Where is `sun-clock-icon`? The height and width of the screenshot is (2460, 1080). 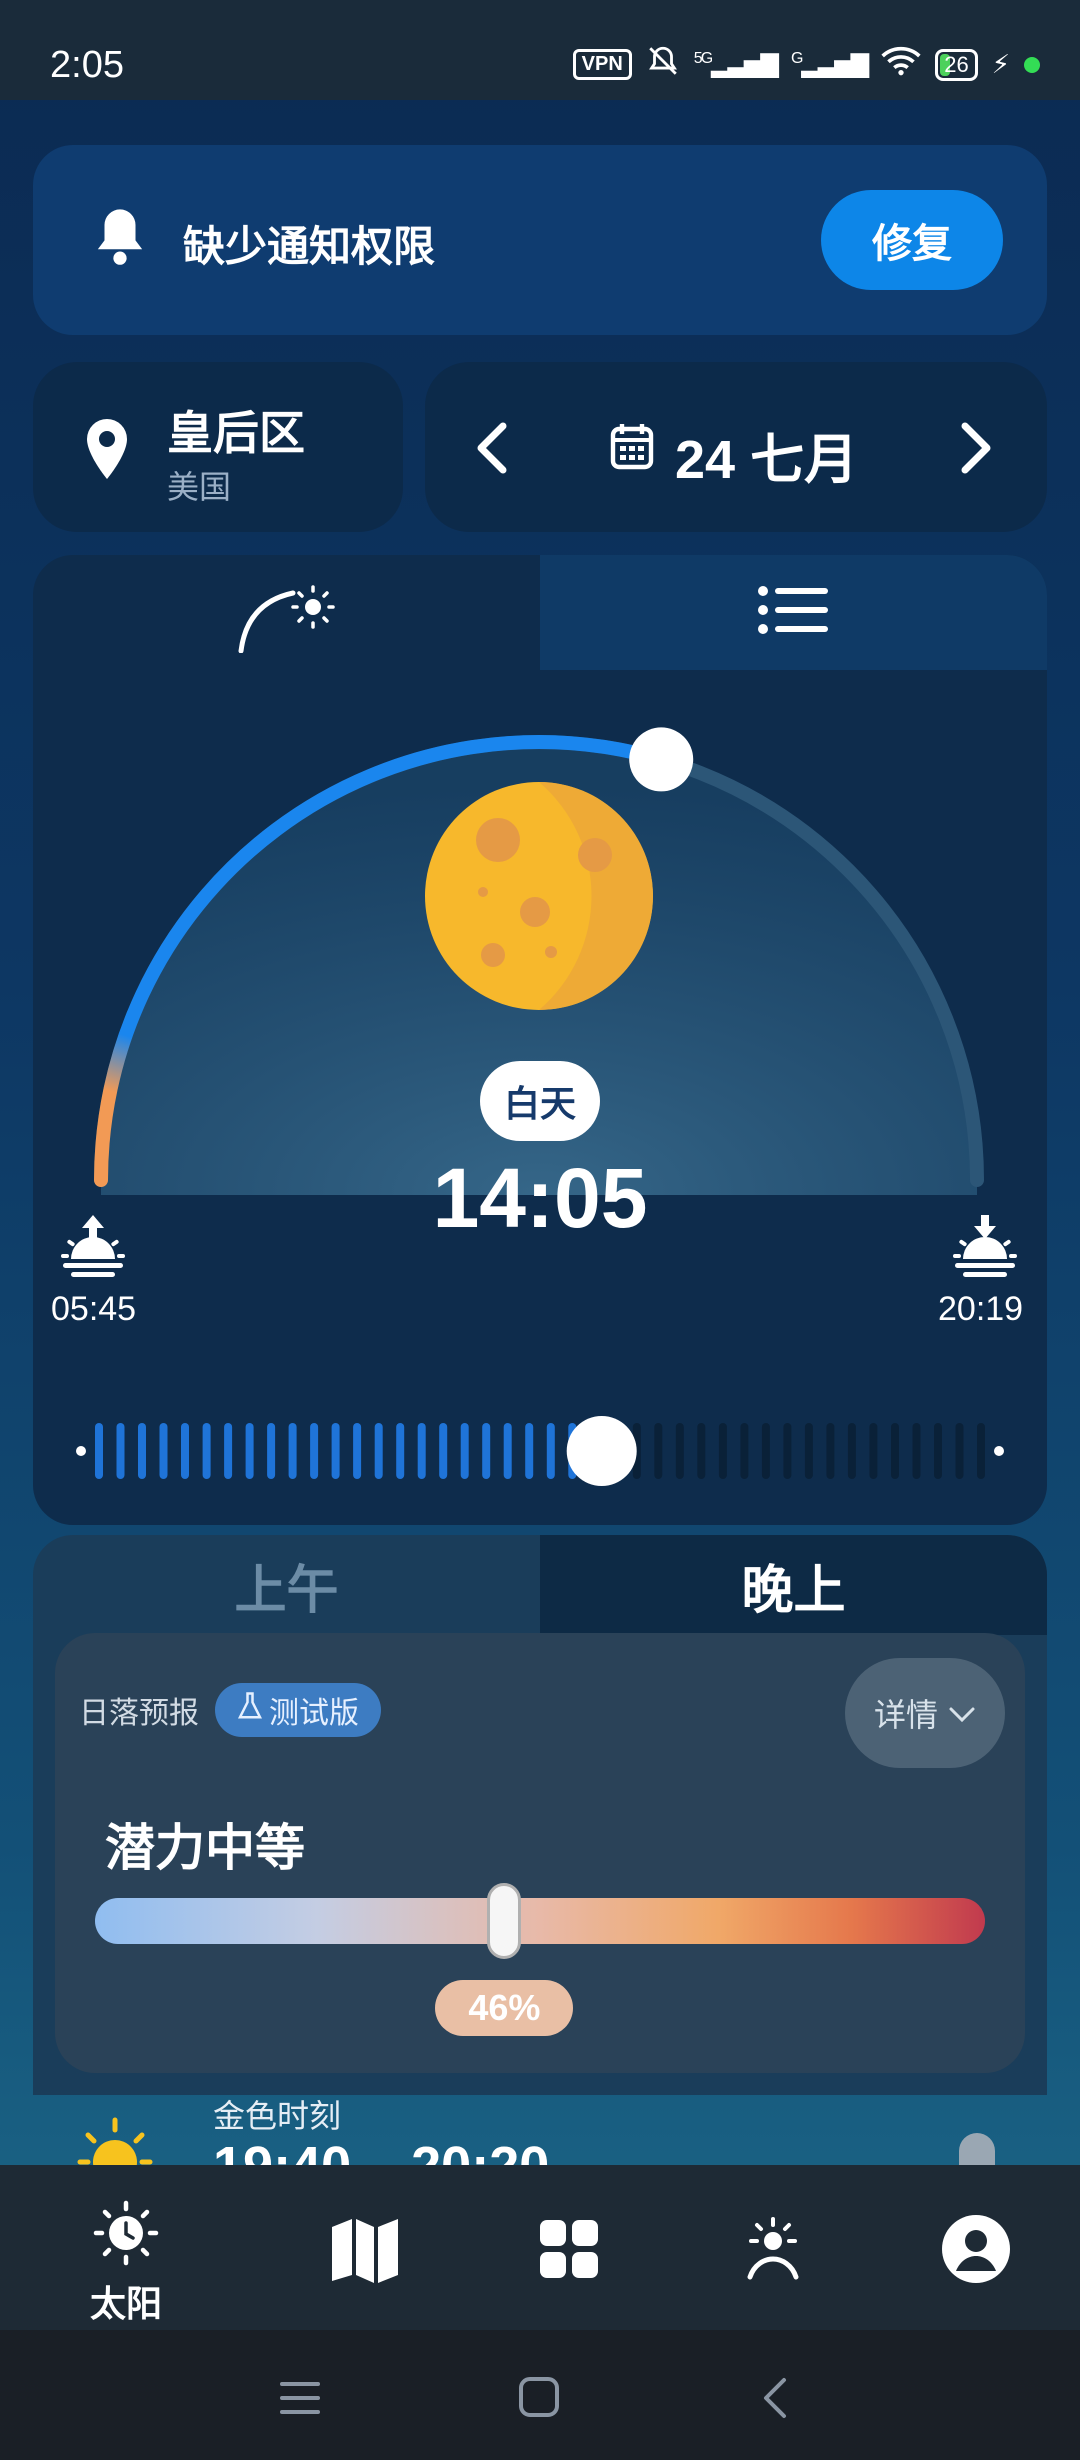 sun-clock-icon is located at coordinates (126, 2235).